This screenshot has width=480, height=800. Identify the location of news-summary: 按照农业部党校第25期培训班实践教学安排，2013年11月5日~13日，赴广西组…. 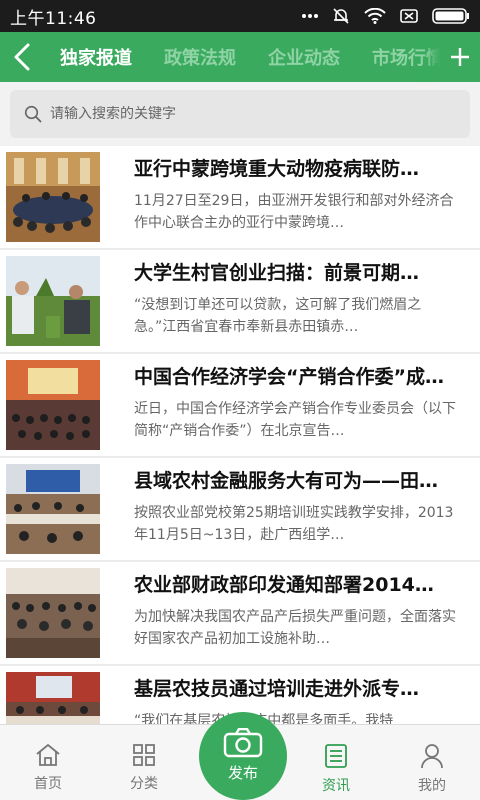
(294, 524).